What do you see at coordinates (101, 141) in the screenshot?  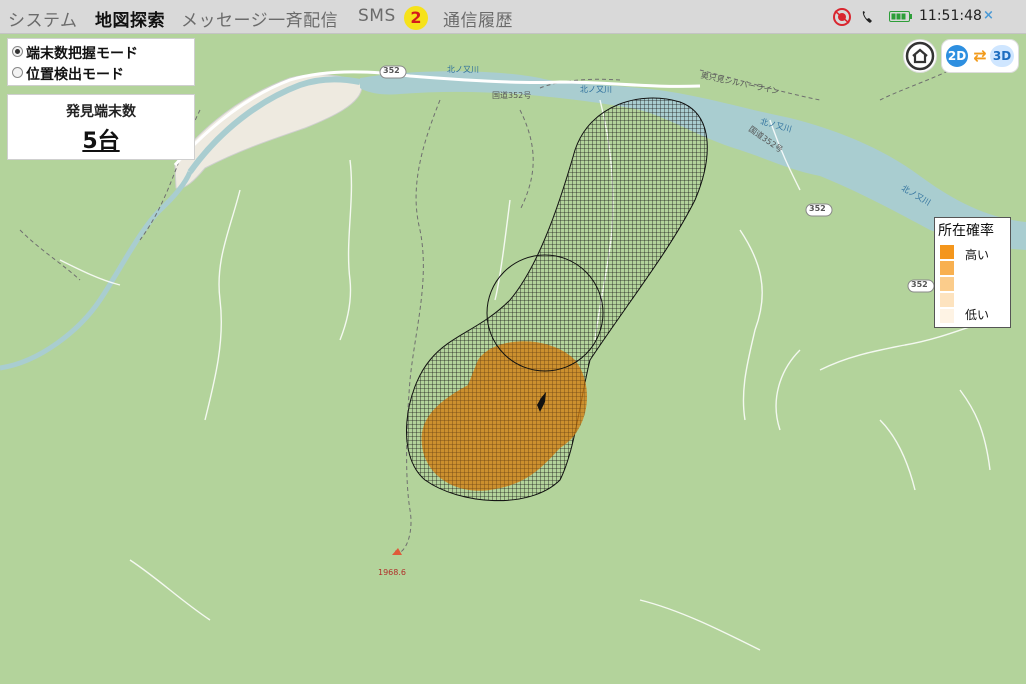 I see `device-count-value: 5台` at bounding box center [101, 141].